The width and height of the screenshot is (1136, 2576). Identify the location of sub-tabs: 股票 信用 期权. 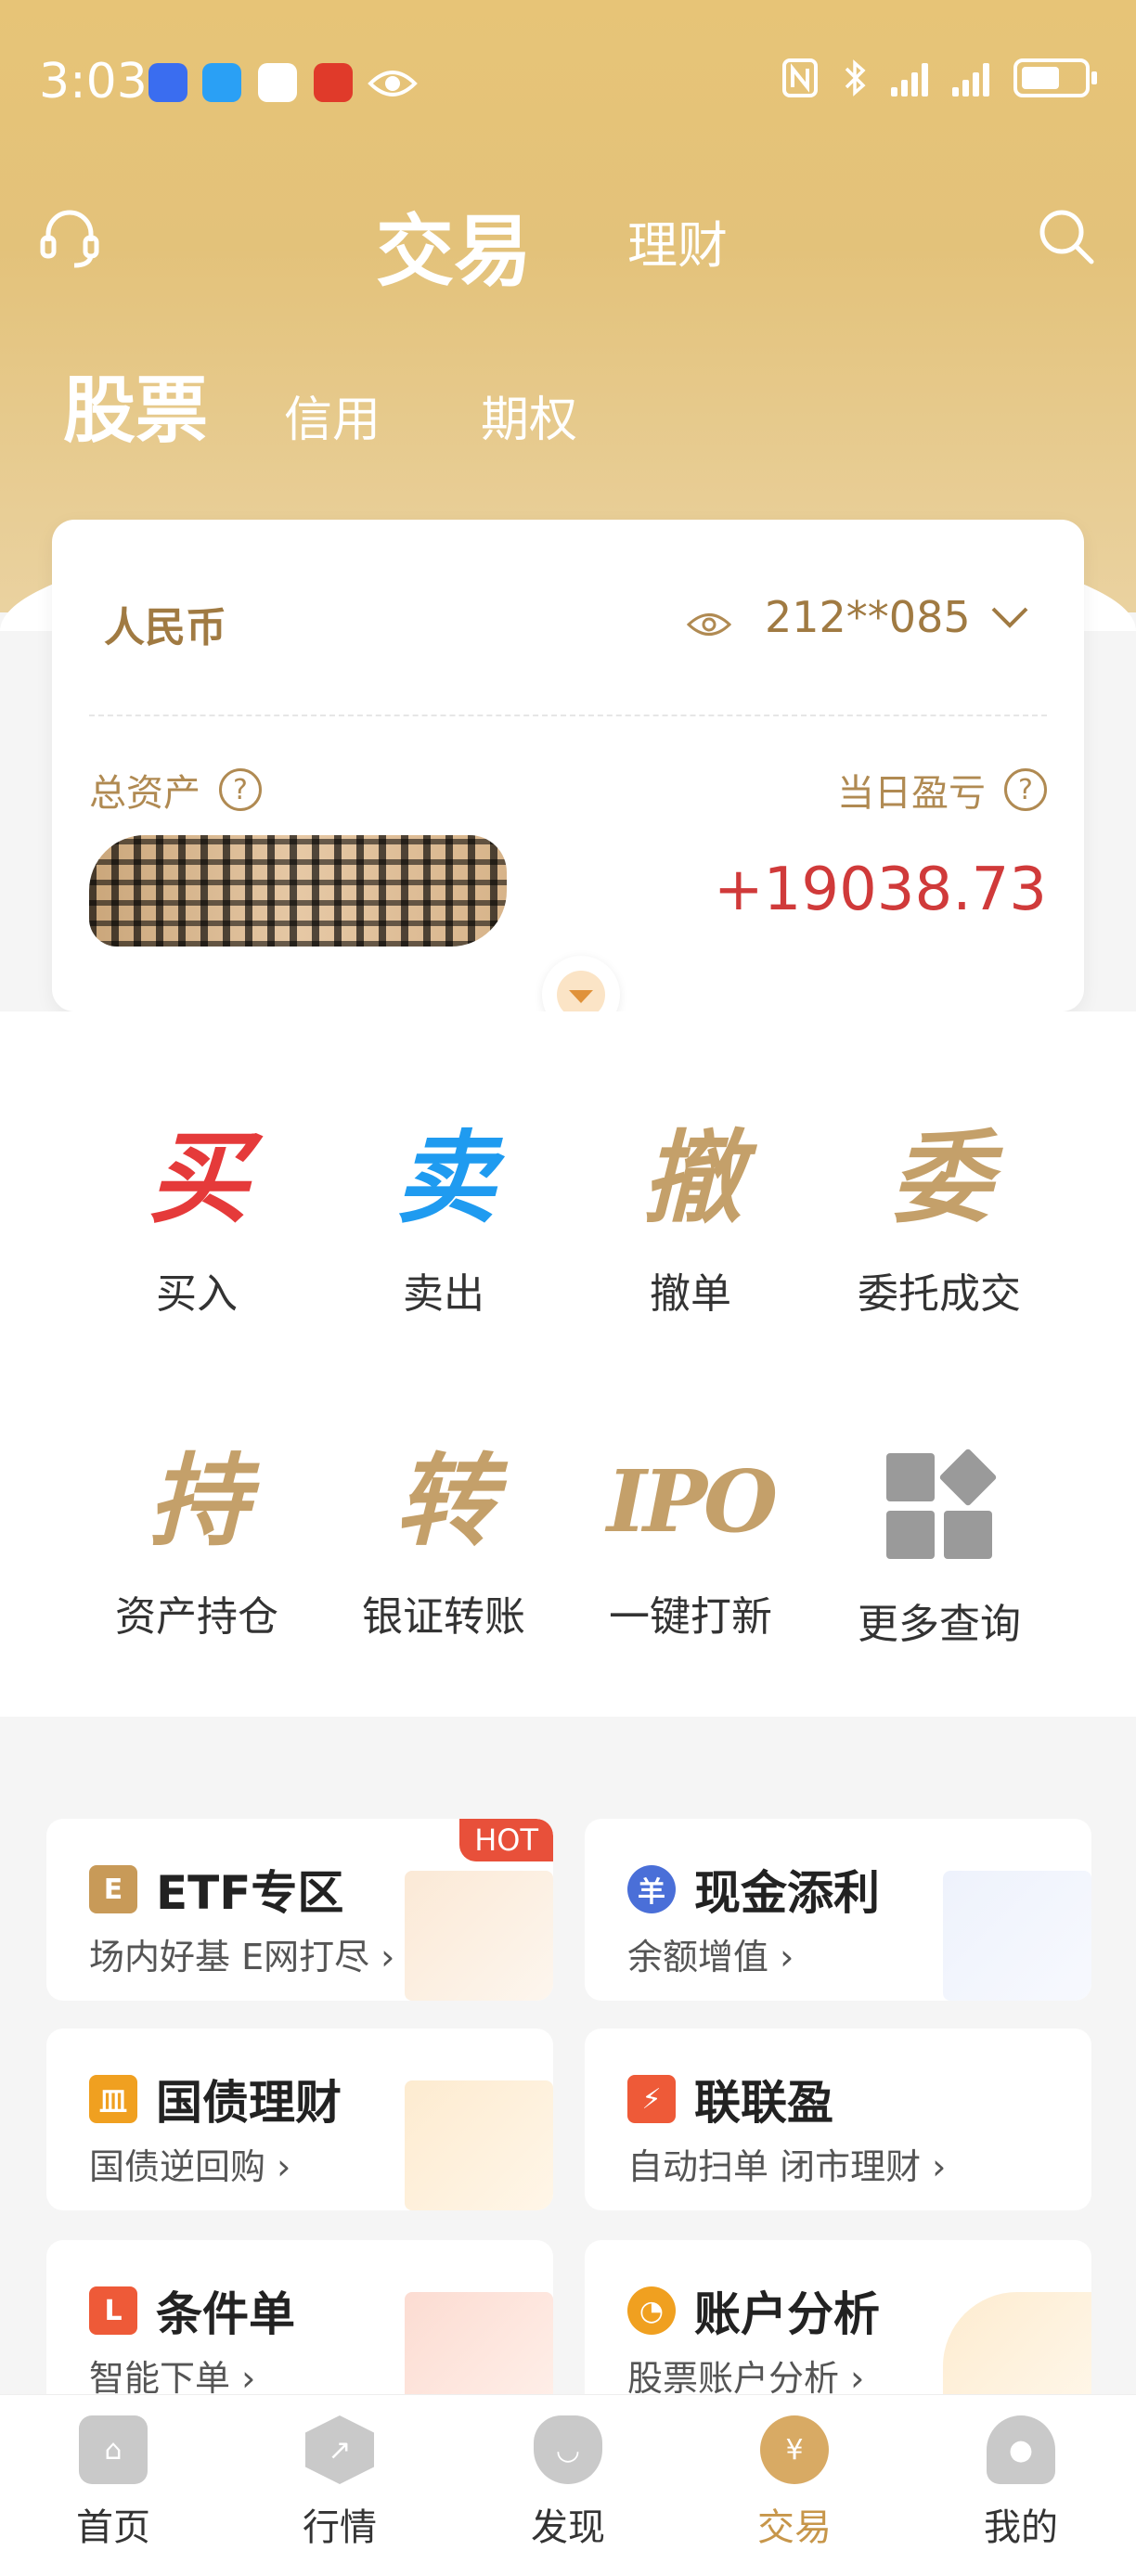
(568, 403).